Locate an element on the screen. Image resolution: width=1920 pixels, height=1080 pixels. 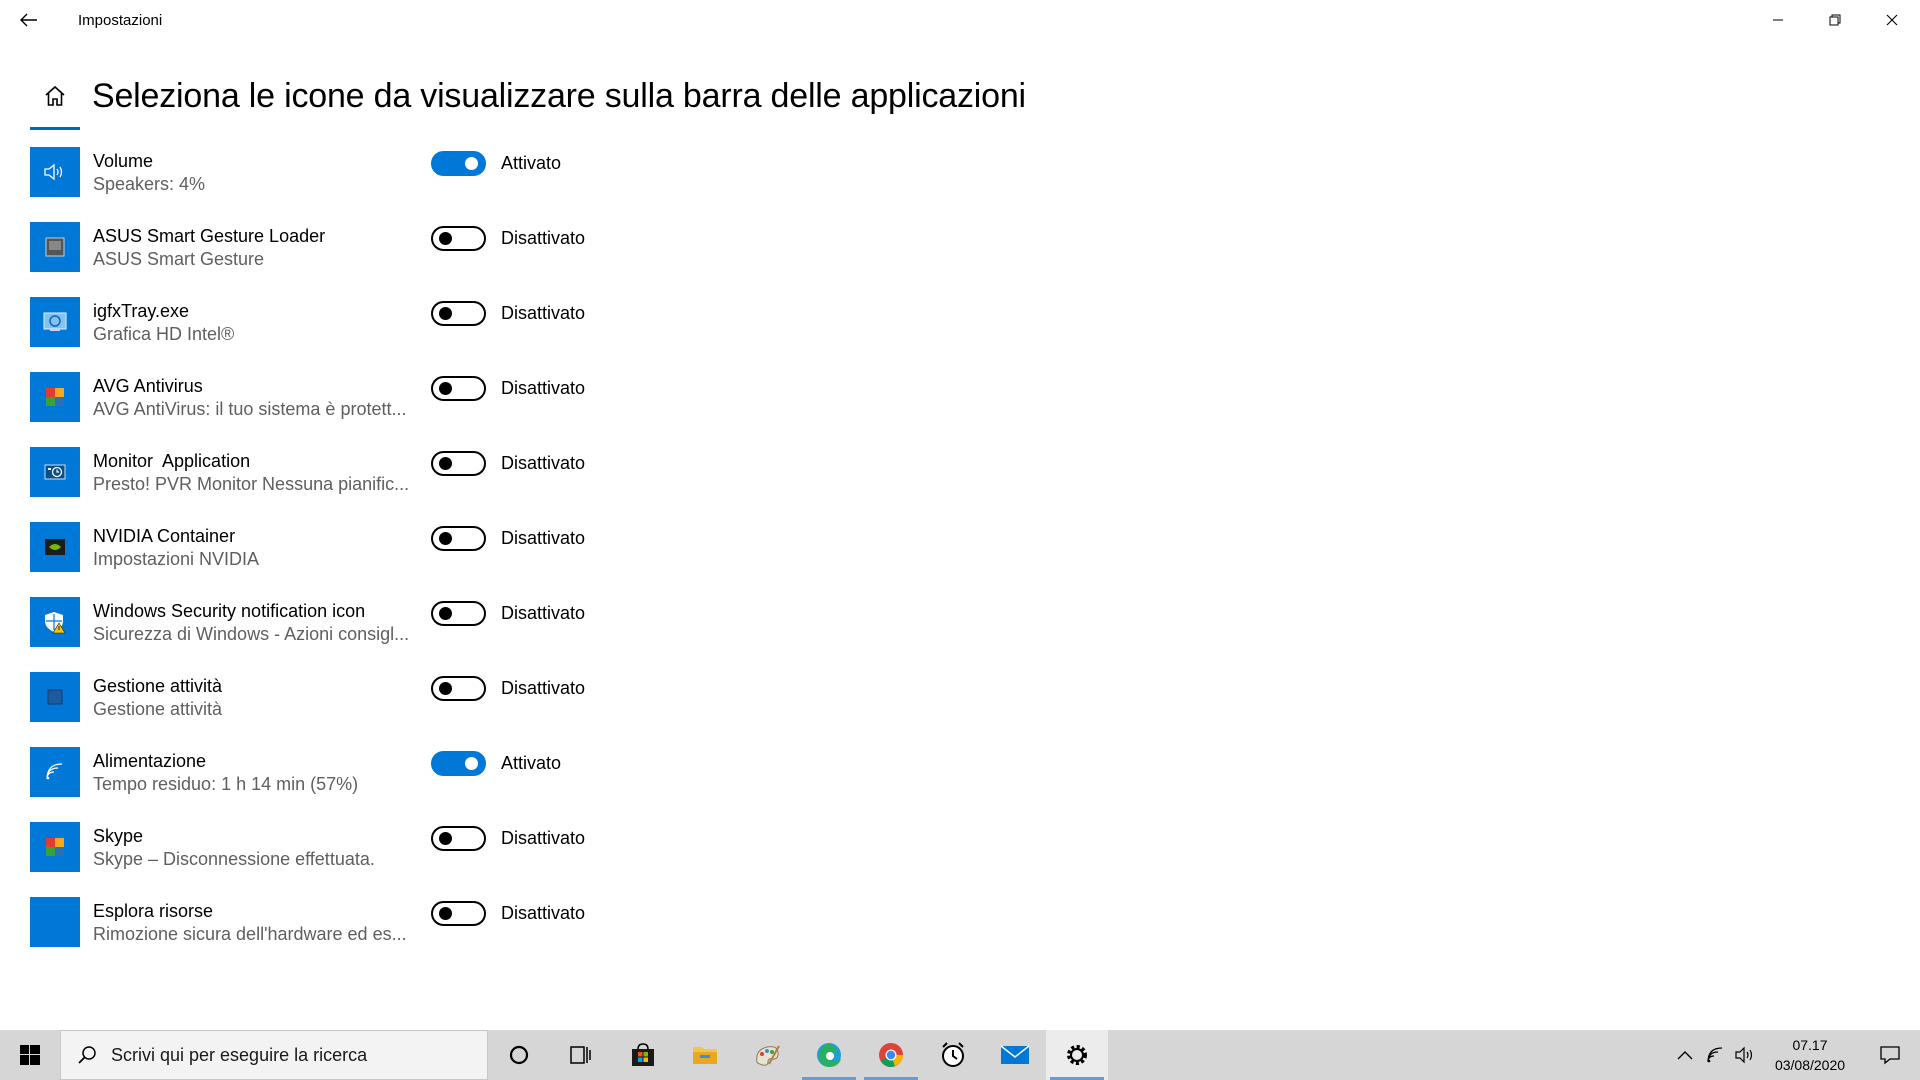
clock-date: 03/08/2020 is located at coordinates (1810, 1065).